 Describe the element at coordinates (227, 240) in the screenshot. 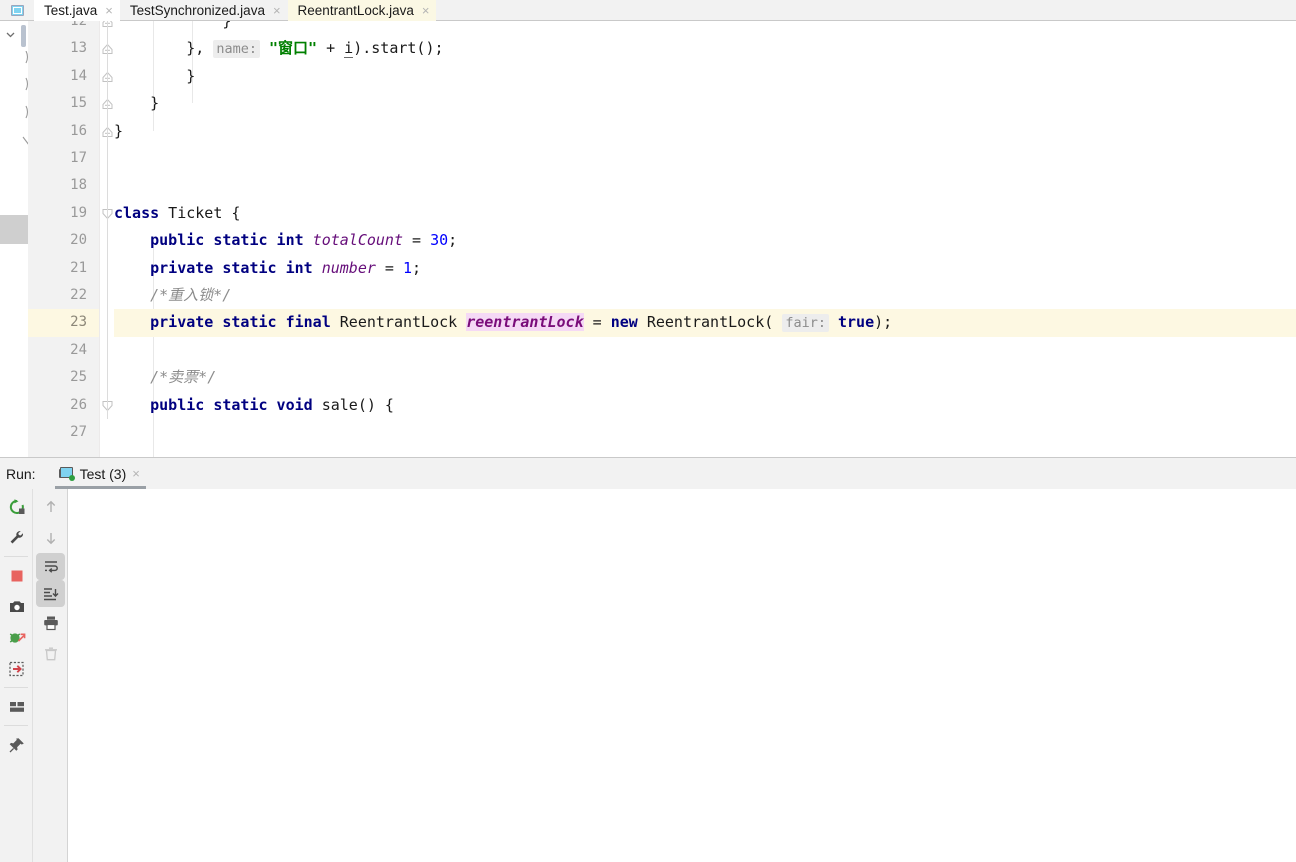

I see `code-token: public static int` at that location.